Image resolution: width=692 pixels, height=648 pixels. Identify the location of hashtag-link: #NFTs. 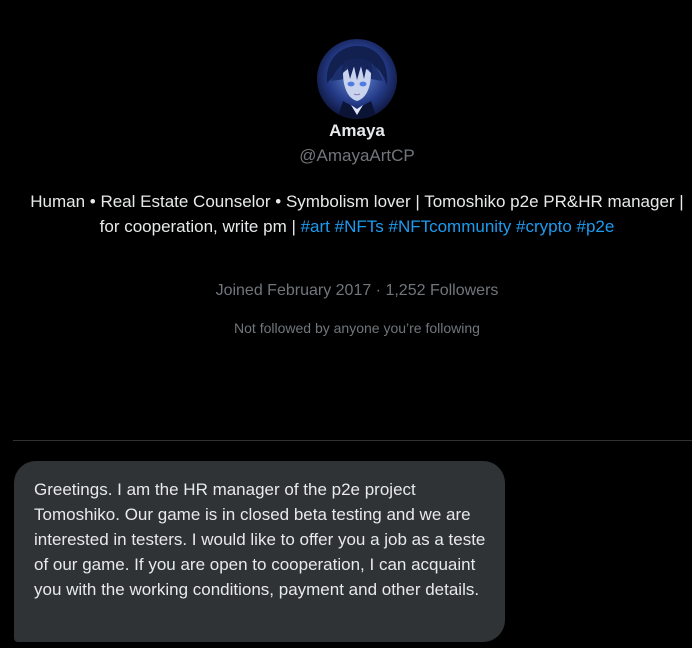
(359, 226).